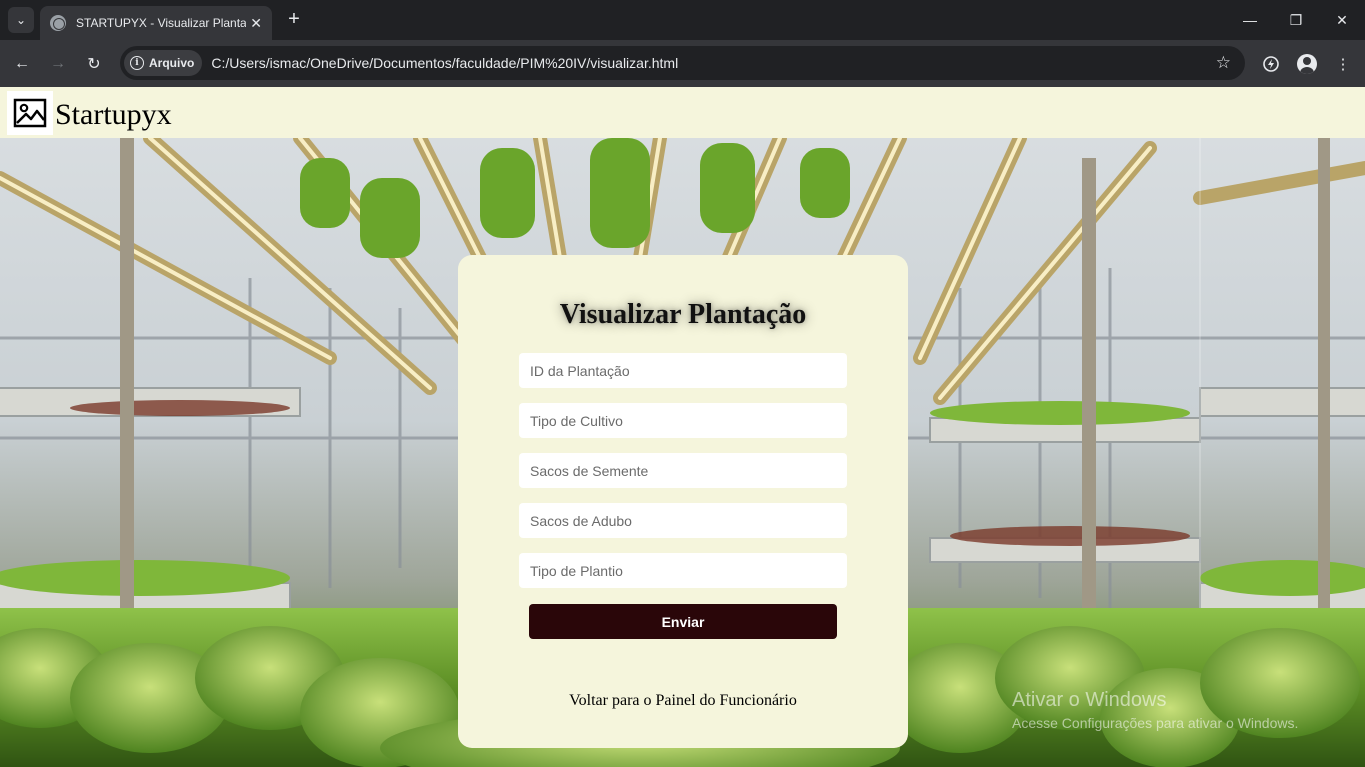 The width and height of the screenshot is (1365, 767). I want to click on back-to-panel-link: Voltar para o Painel do Funcionário, so click(683, 701).